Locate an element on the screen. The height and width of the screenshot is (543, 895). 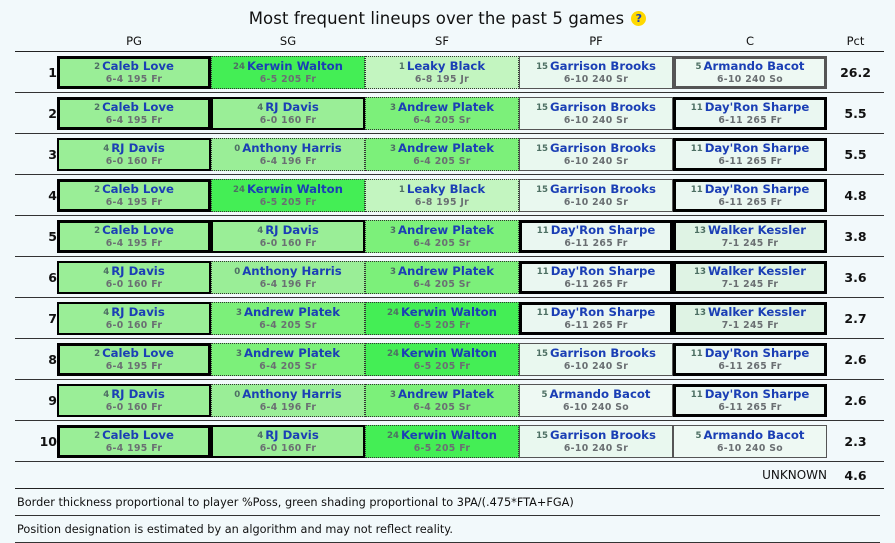
row-rank: 9 is located at coordinates (36, 400).